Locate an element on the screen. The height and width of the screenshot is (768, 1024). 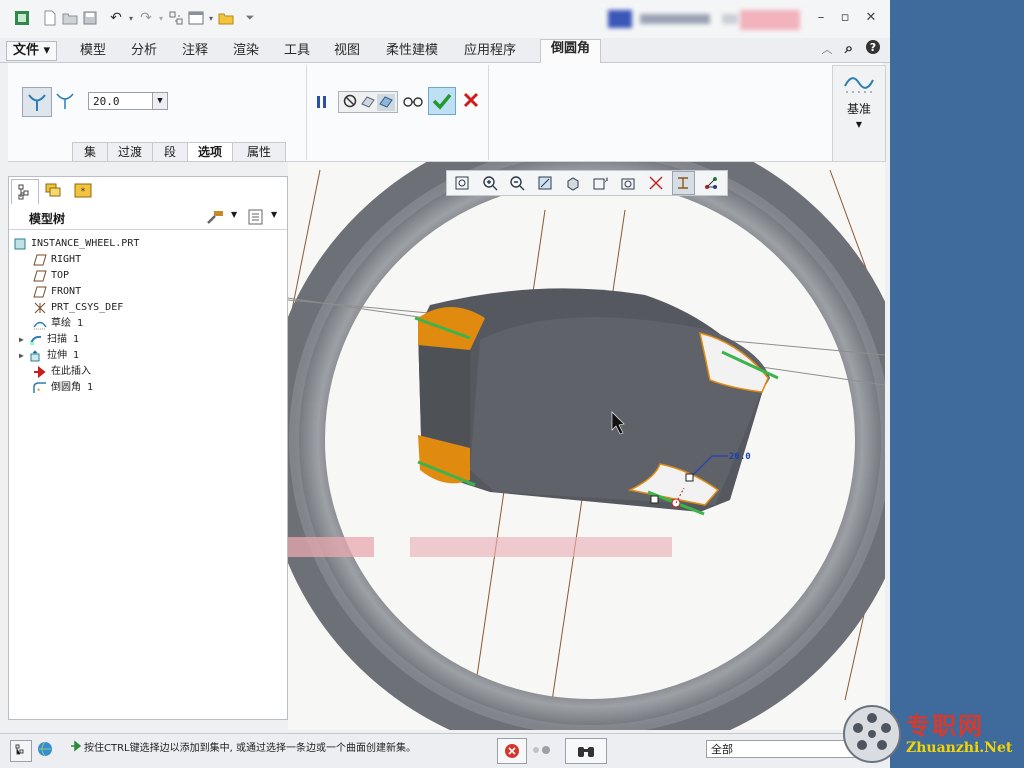
find-binoculars-button is located at coordinates (586, 751).